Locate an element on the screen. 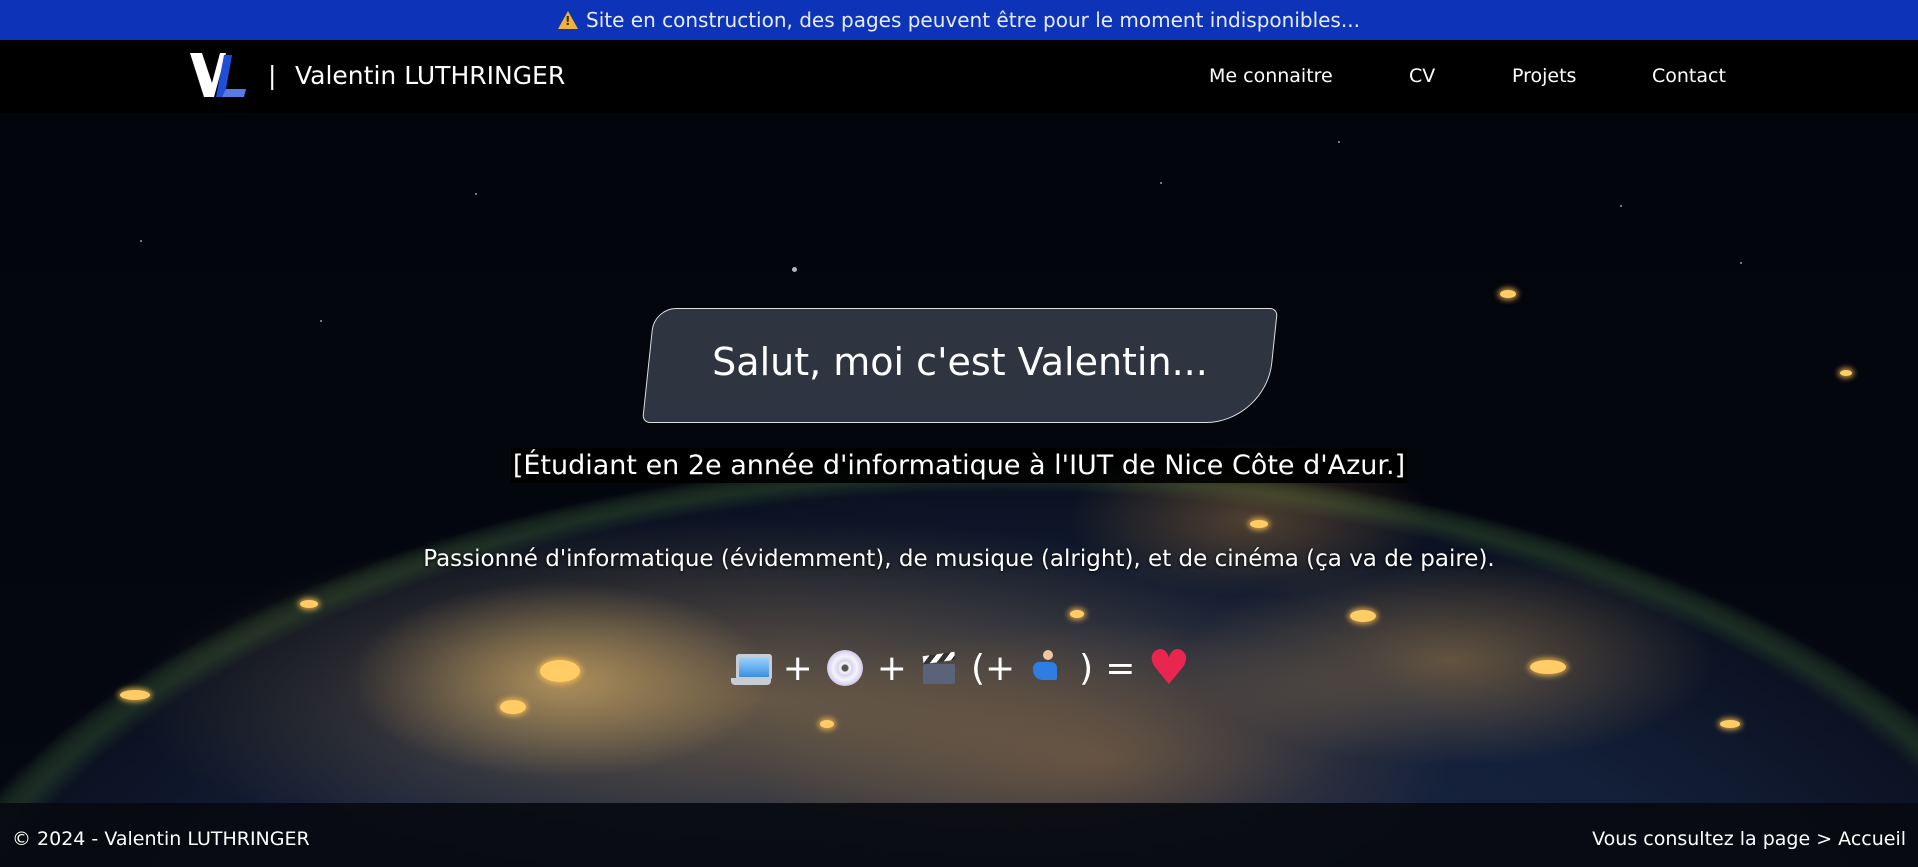 This screenshot has width=1918, height=867. dvd-icon is located at coordinates (845, 668).